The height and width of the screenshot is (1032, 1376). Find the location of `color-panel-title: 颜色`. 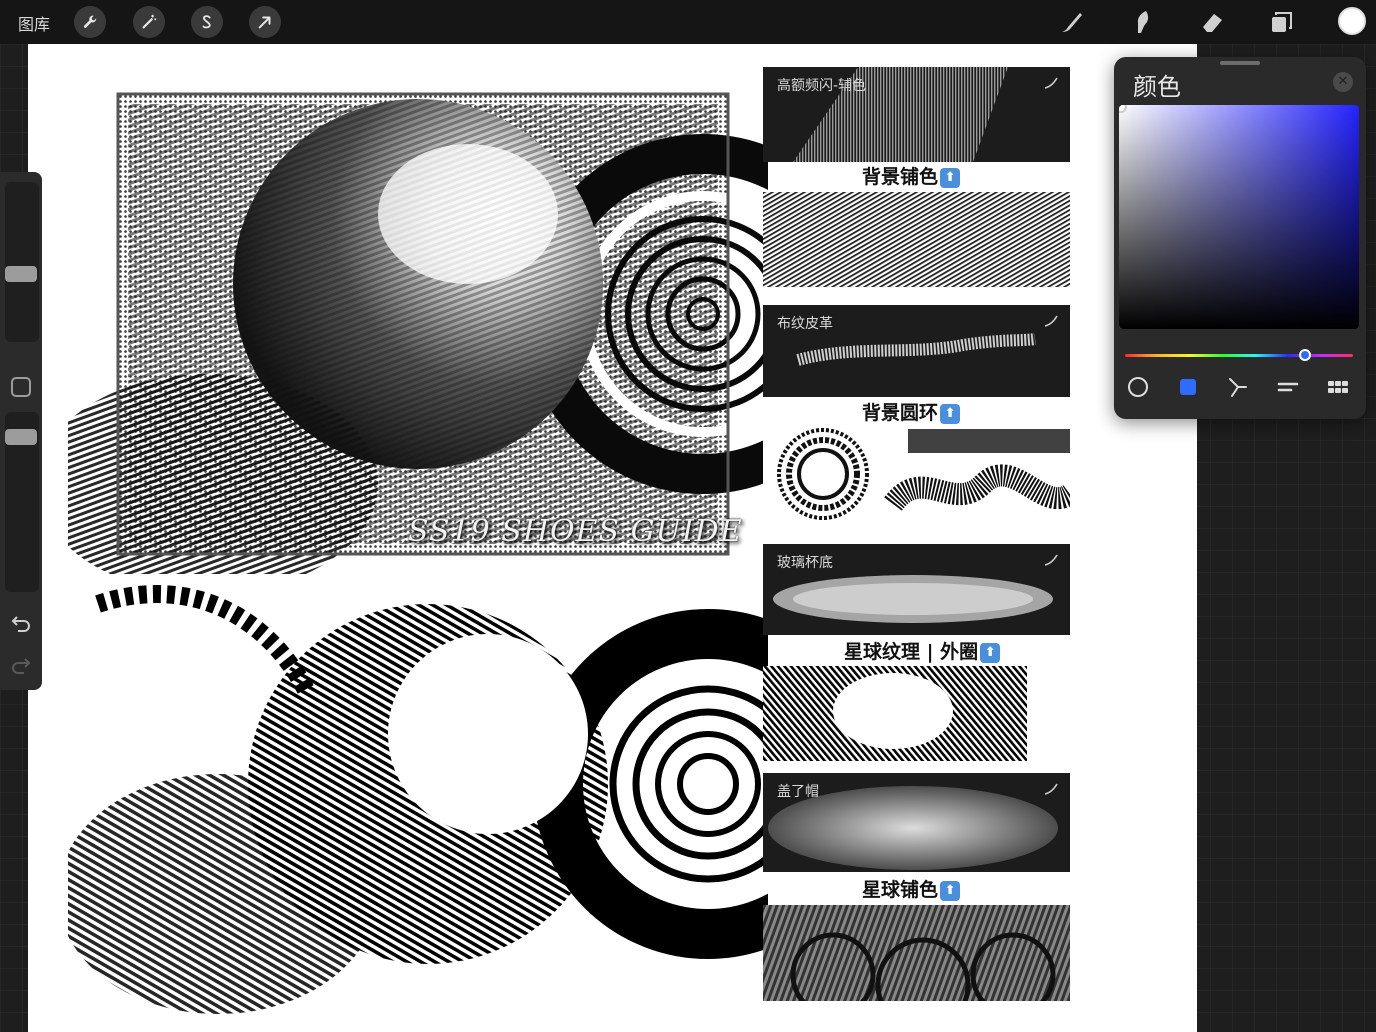

color-panel-title: 颜色 is located at coordinates (1157, 87).